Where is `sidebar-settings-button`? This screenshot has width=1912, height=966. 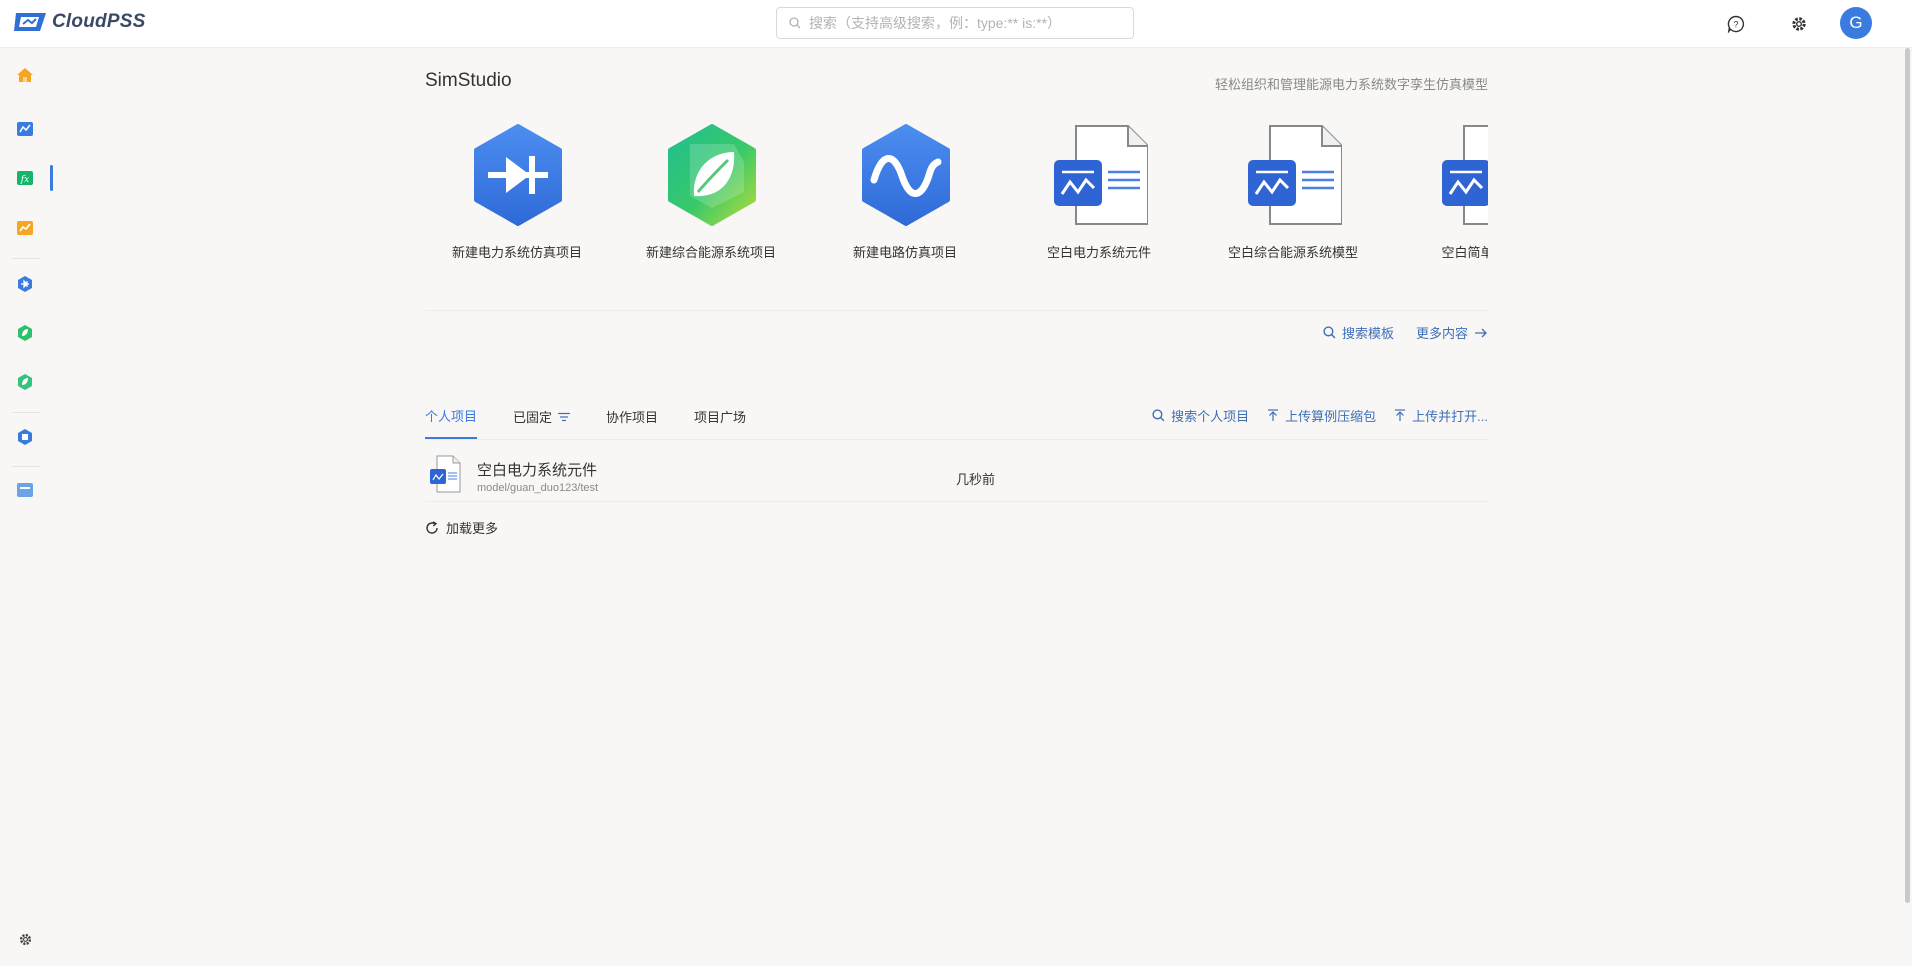
sidebar-settings-button is located at coordinates (25, 939).